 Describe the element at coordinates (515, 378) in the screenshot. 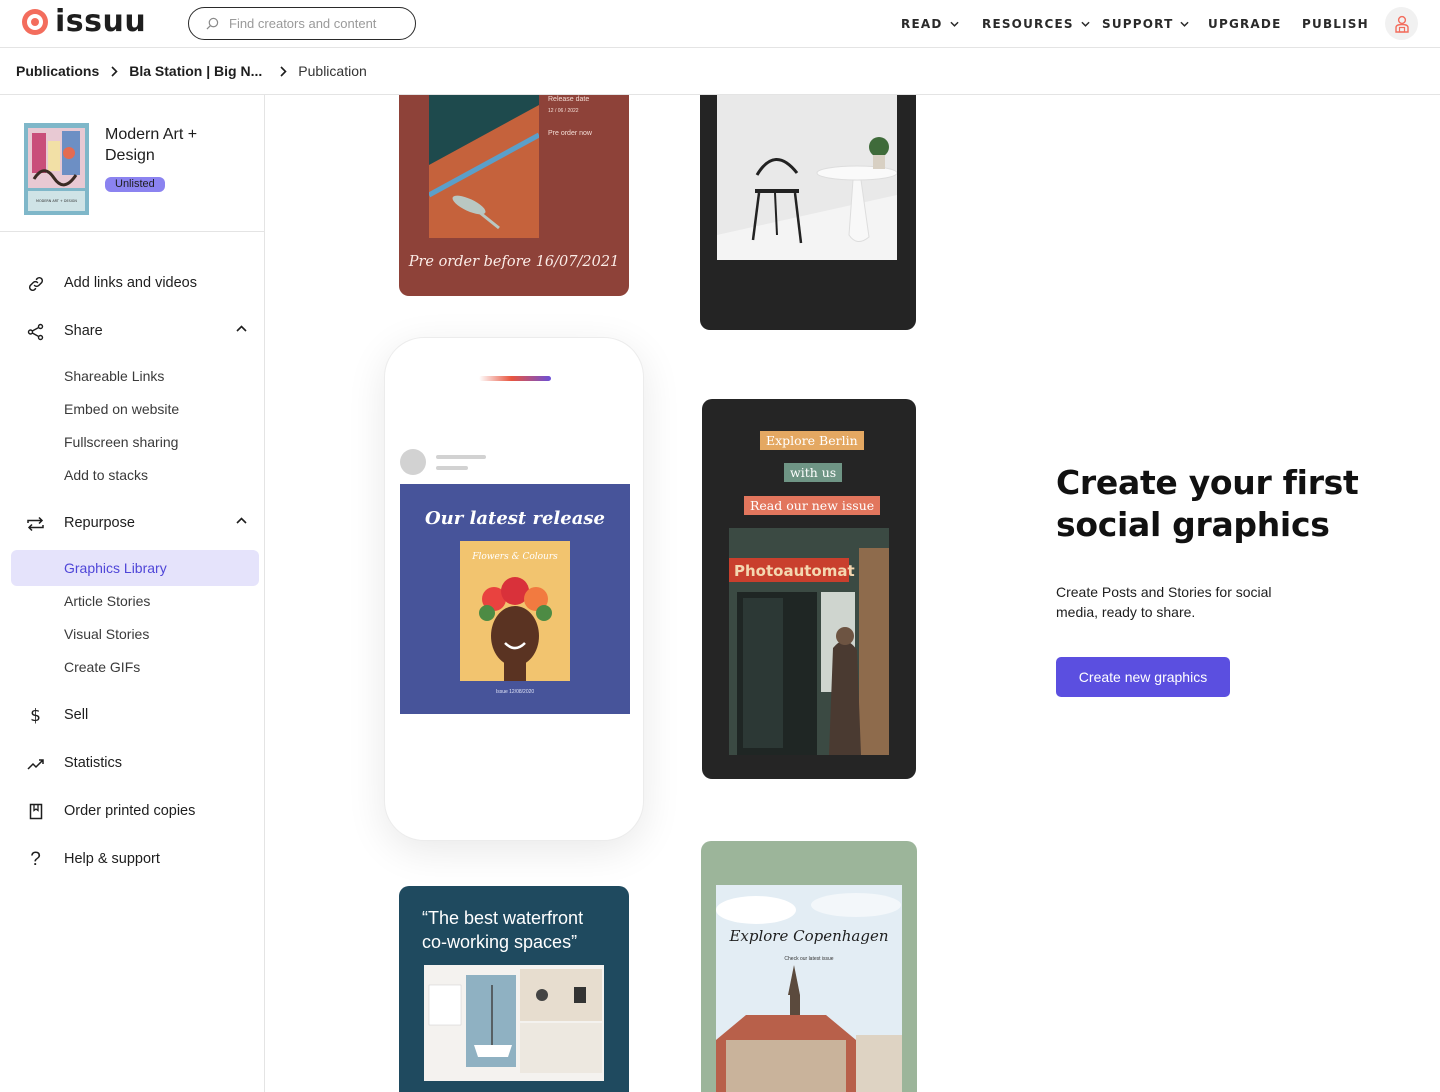

I see `phone-notch-bar` at that location.